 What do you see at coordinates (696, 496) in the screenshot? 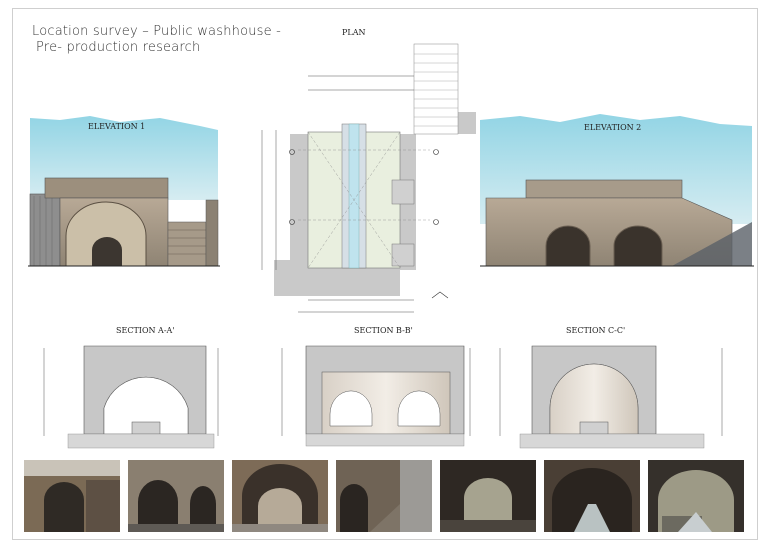
I see `photo-arched-opening` at bounding box center [696, 496].